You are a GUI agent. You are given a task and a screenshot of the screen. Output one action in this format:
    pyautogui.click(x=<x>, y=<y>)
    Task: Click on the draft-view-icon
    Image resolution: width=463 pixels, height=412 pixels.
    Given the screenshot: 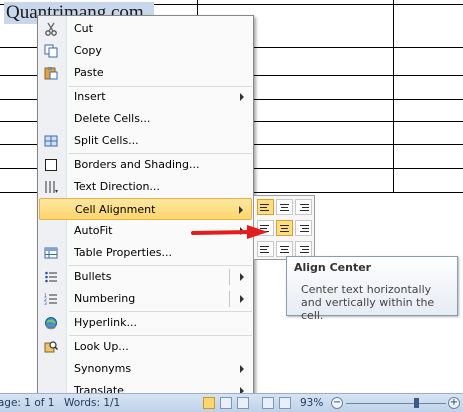 What is the action you would take?
    pyautogui.click(x=285, y=403)
    